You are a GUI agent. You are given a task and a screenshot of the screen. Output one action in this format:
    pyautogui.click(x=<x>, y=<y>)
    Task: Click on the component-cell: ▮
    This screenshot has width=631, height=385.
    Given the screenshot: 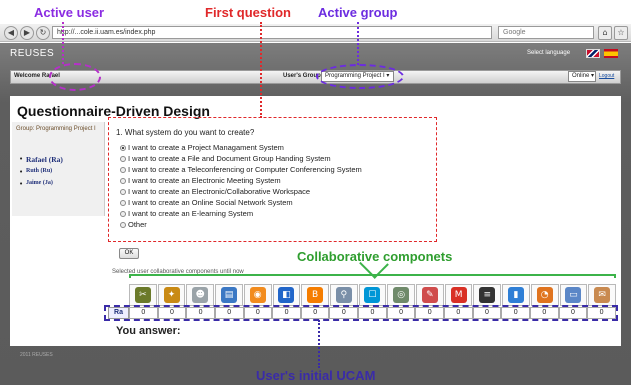 What is the action you would take?
    pyautogui.click(x=516, y=295)
    